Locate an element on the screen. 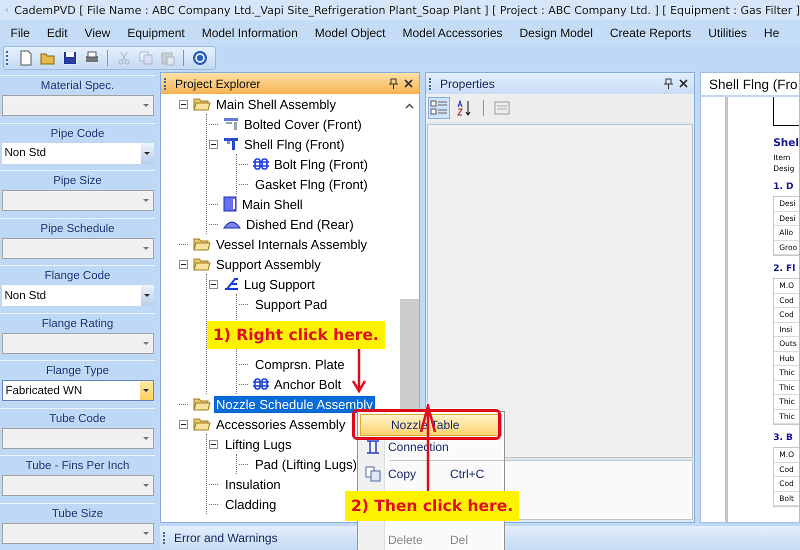 The height and width of the screenshot is (550, 800). field-label: Pipe Code is located at coordinates (77, 134).